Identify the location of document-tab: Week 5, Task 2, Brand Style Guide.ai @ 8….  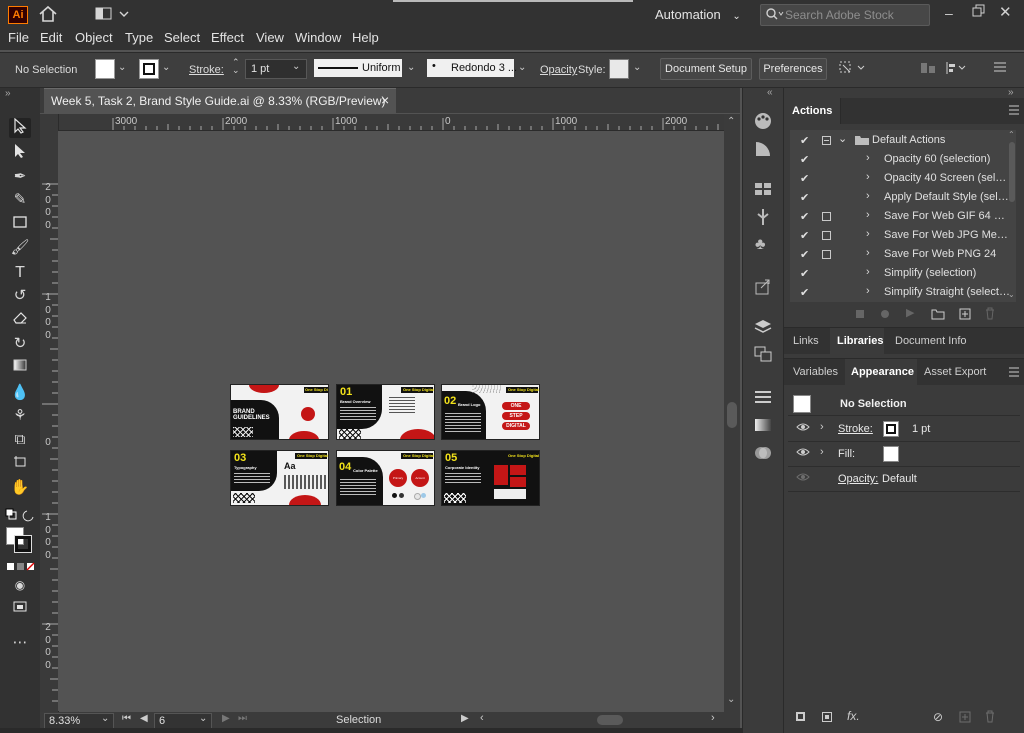
(220, 100).